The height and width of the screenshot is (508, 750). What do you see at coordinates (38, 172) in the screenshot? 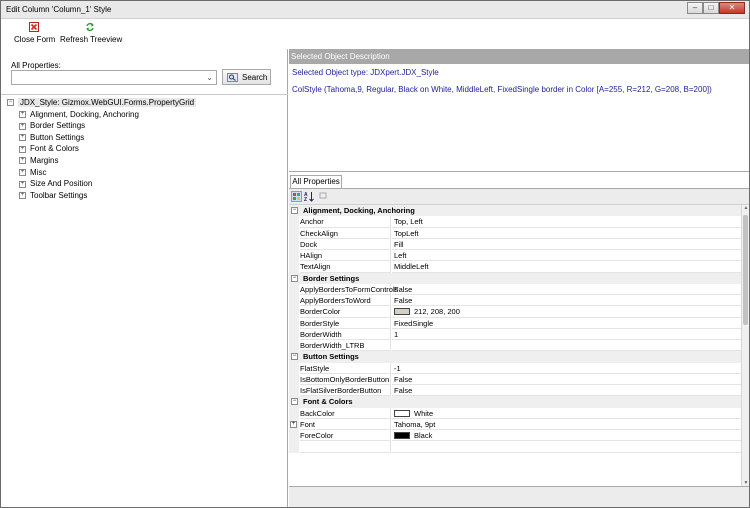
I see `tree-node-label: Misc` at bounding box center [38, 172].